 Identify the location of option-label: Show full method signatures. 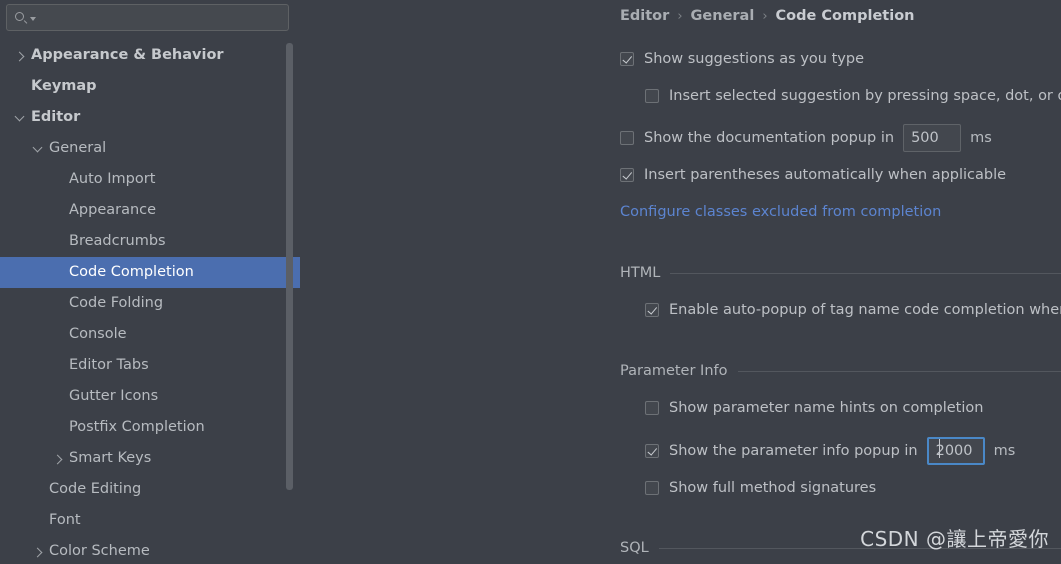
(773, 488).